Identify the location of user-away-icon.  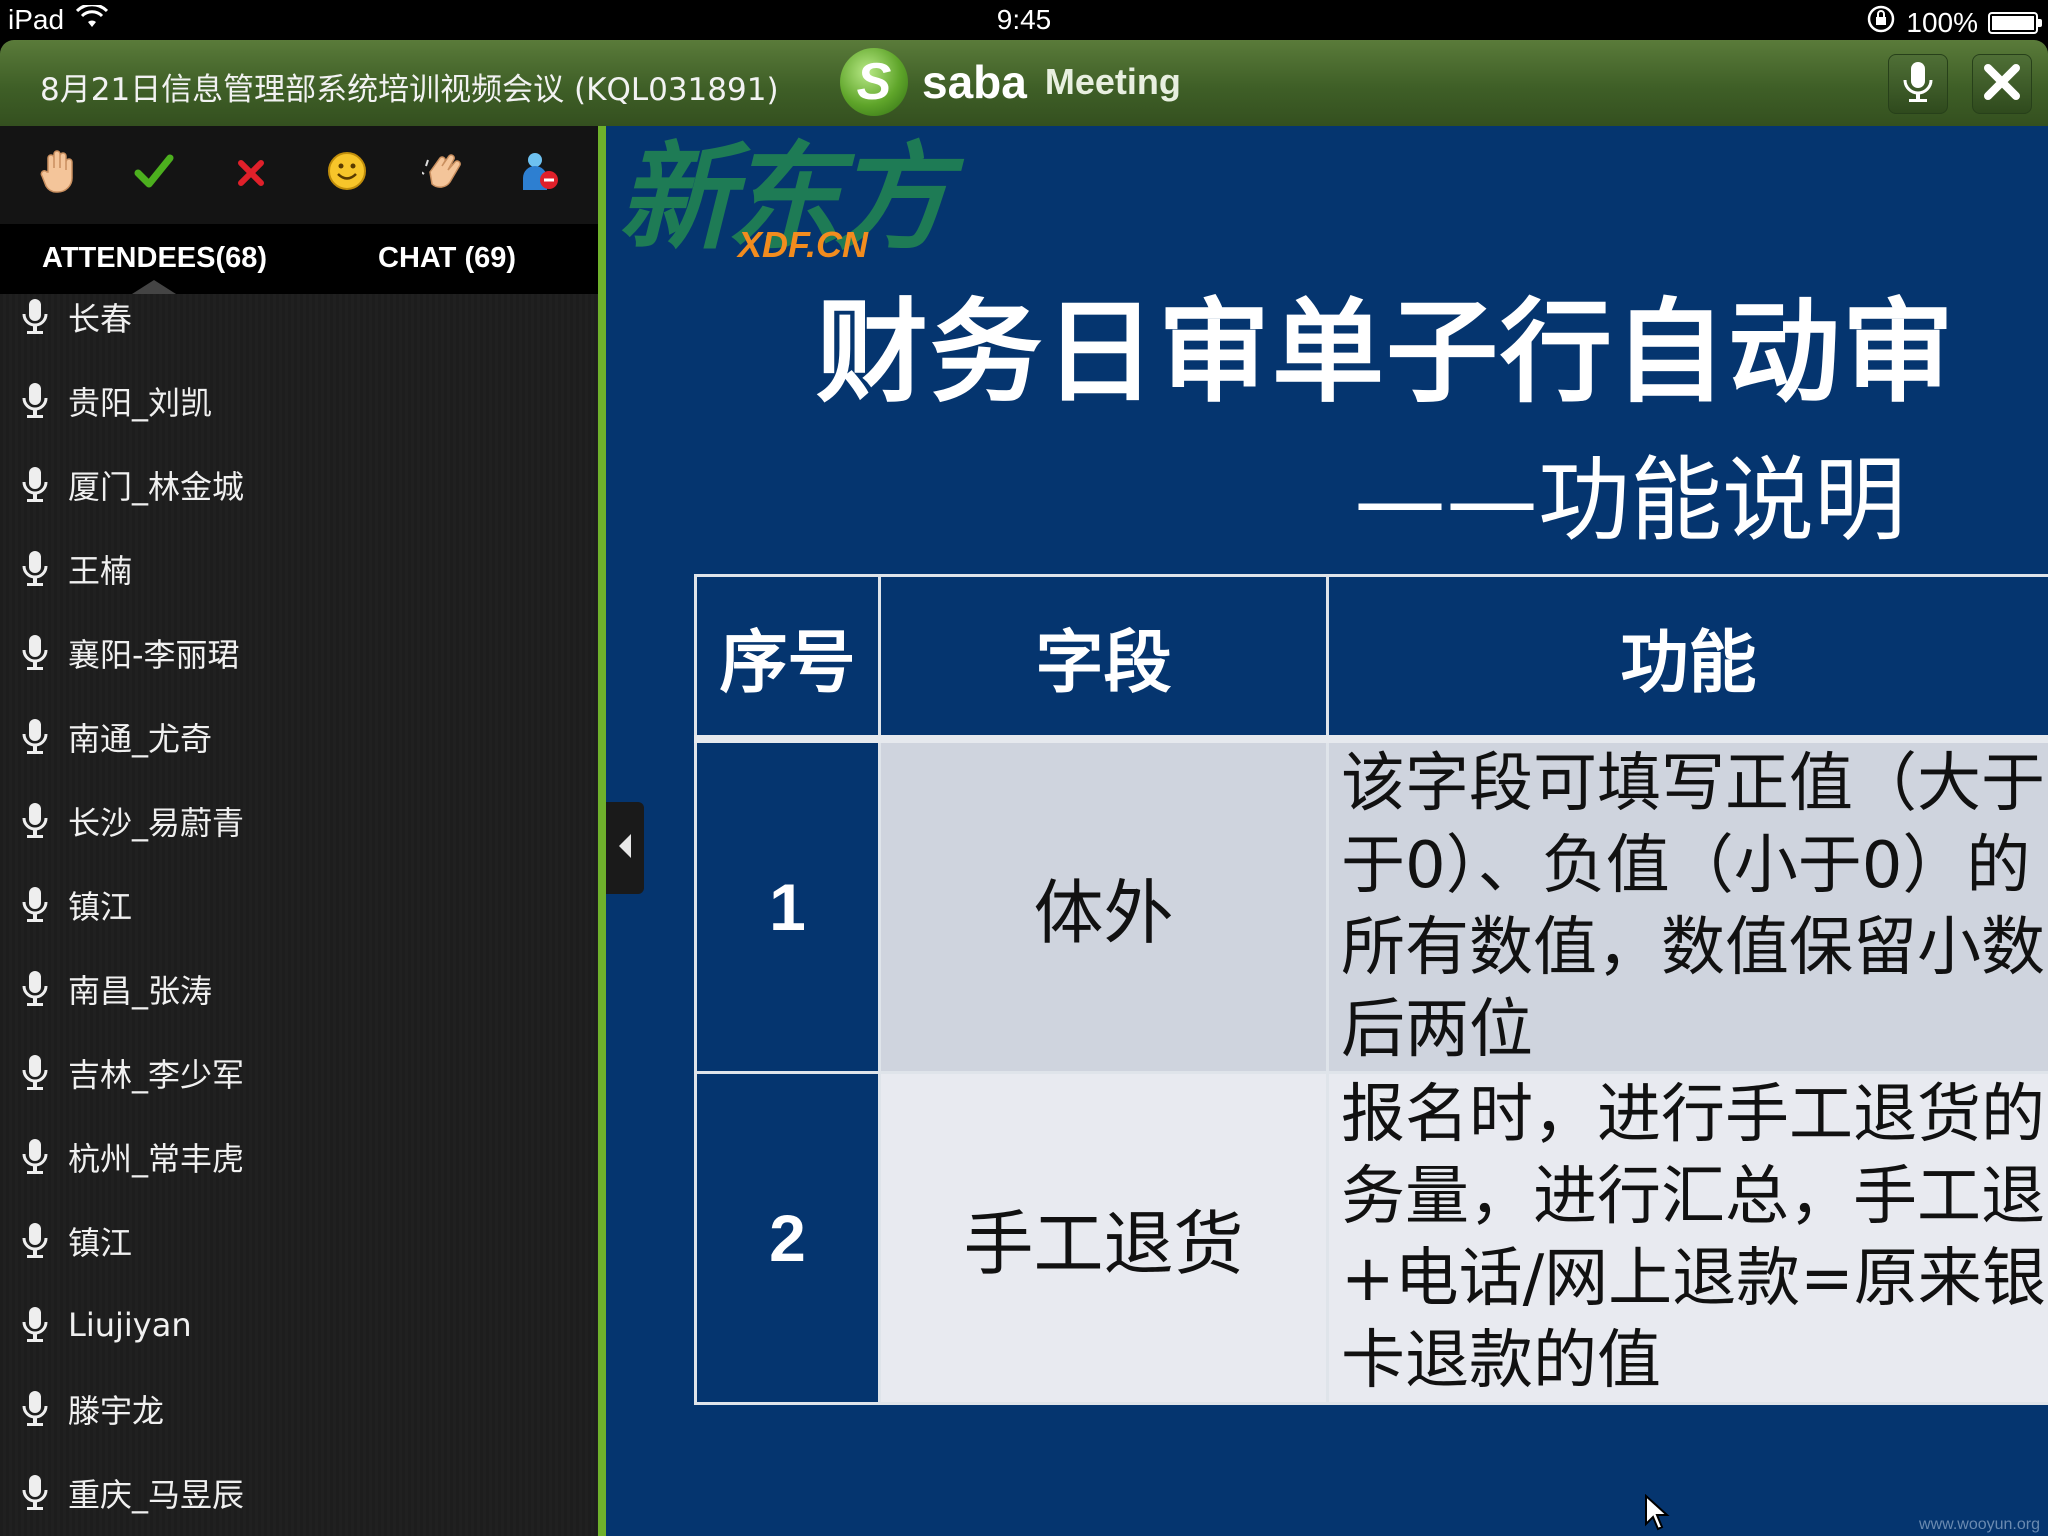
(540, 175).